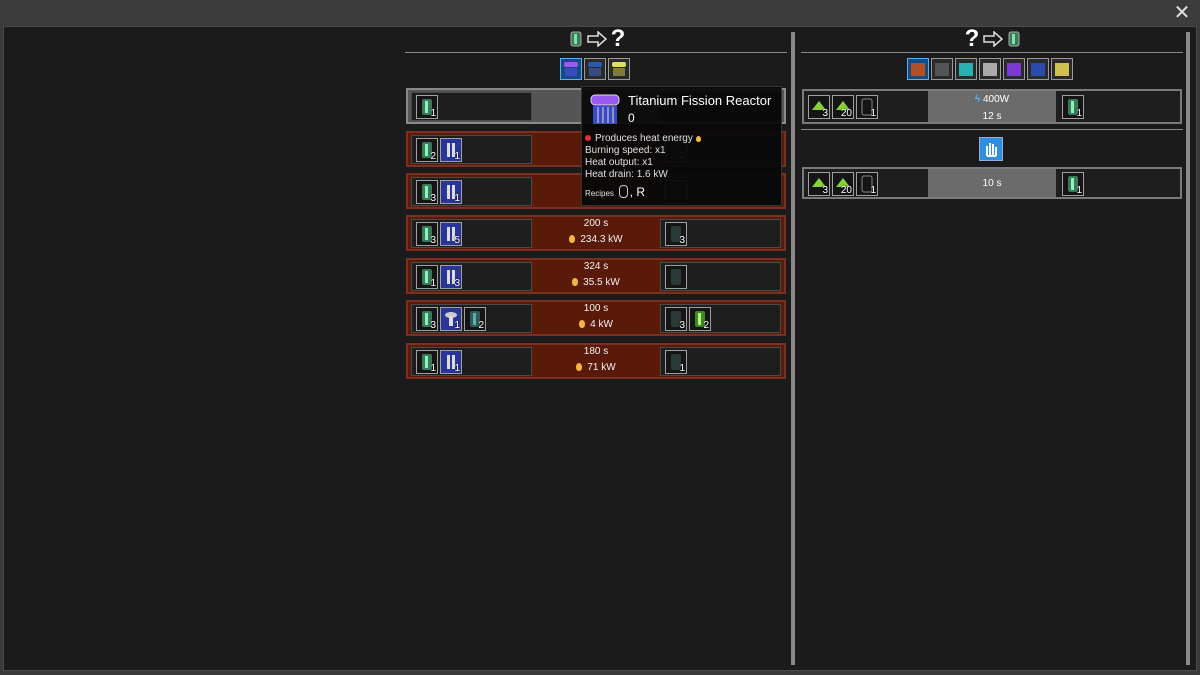 The image size is (1200, 675). What do you see at coordinates (451, 277) in the screenshot?
I see `blue-rod-icon: 3` at bounding box center [451, 277].